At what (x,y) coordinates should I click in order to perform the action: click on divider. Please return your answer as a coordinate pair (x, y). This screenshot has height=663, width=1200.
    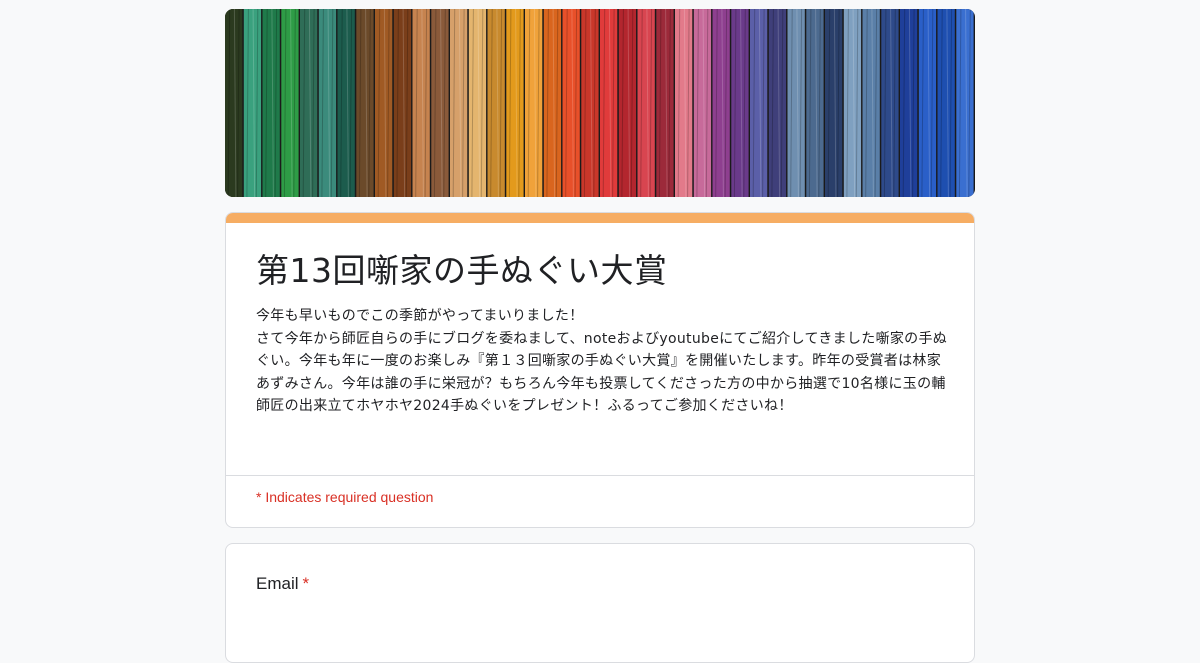
    Looking at the image, I should click on (600, 475).